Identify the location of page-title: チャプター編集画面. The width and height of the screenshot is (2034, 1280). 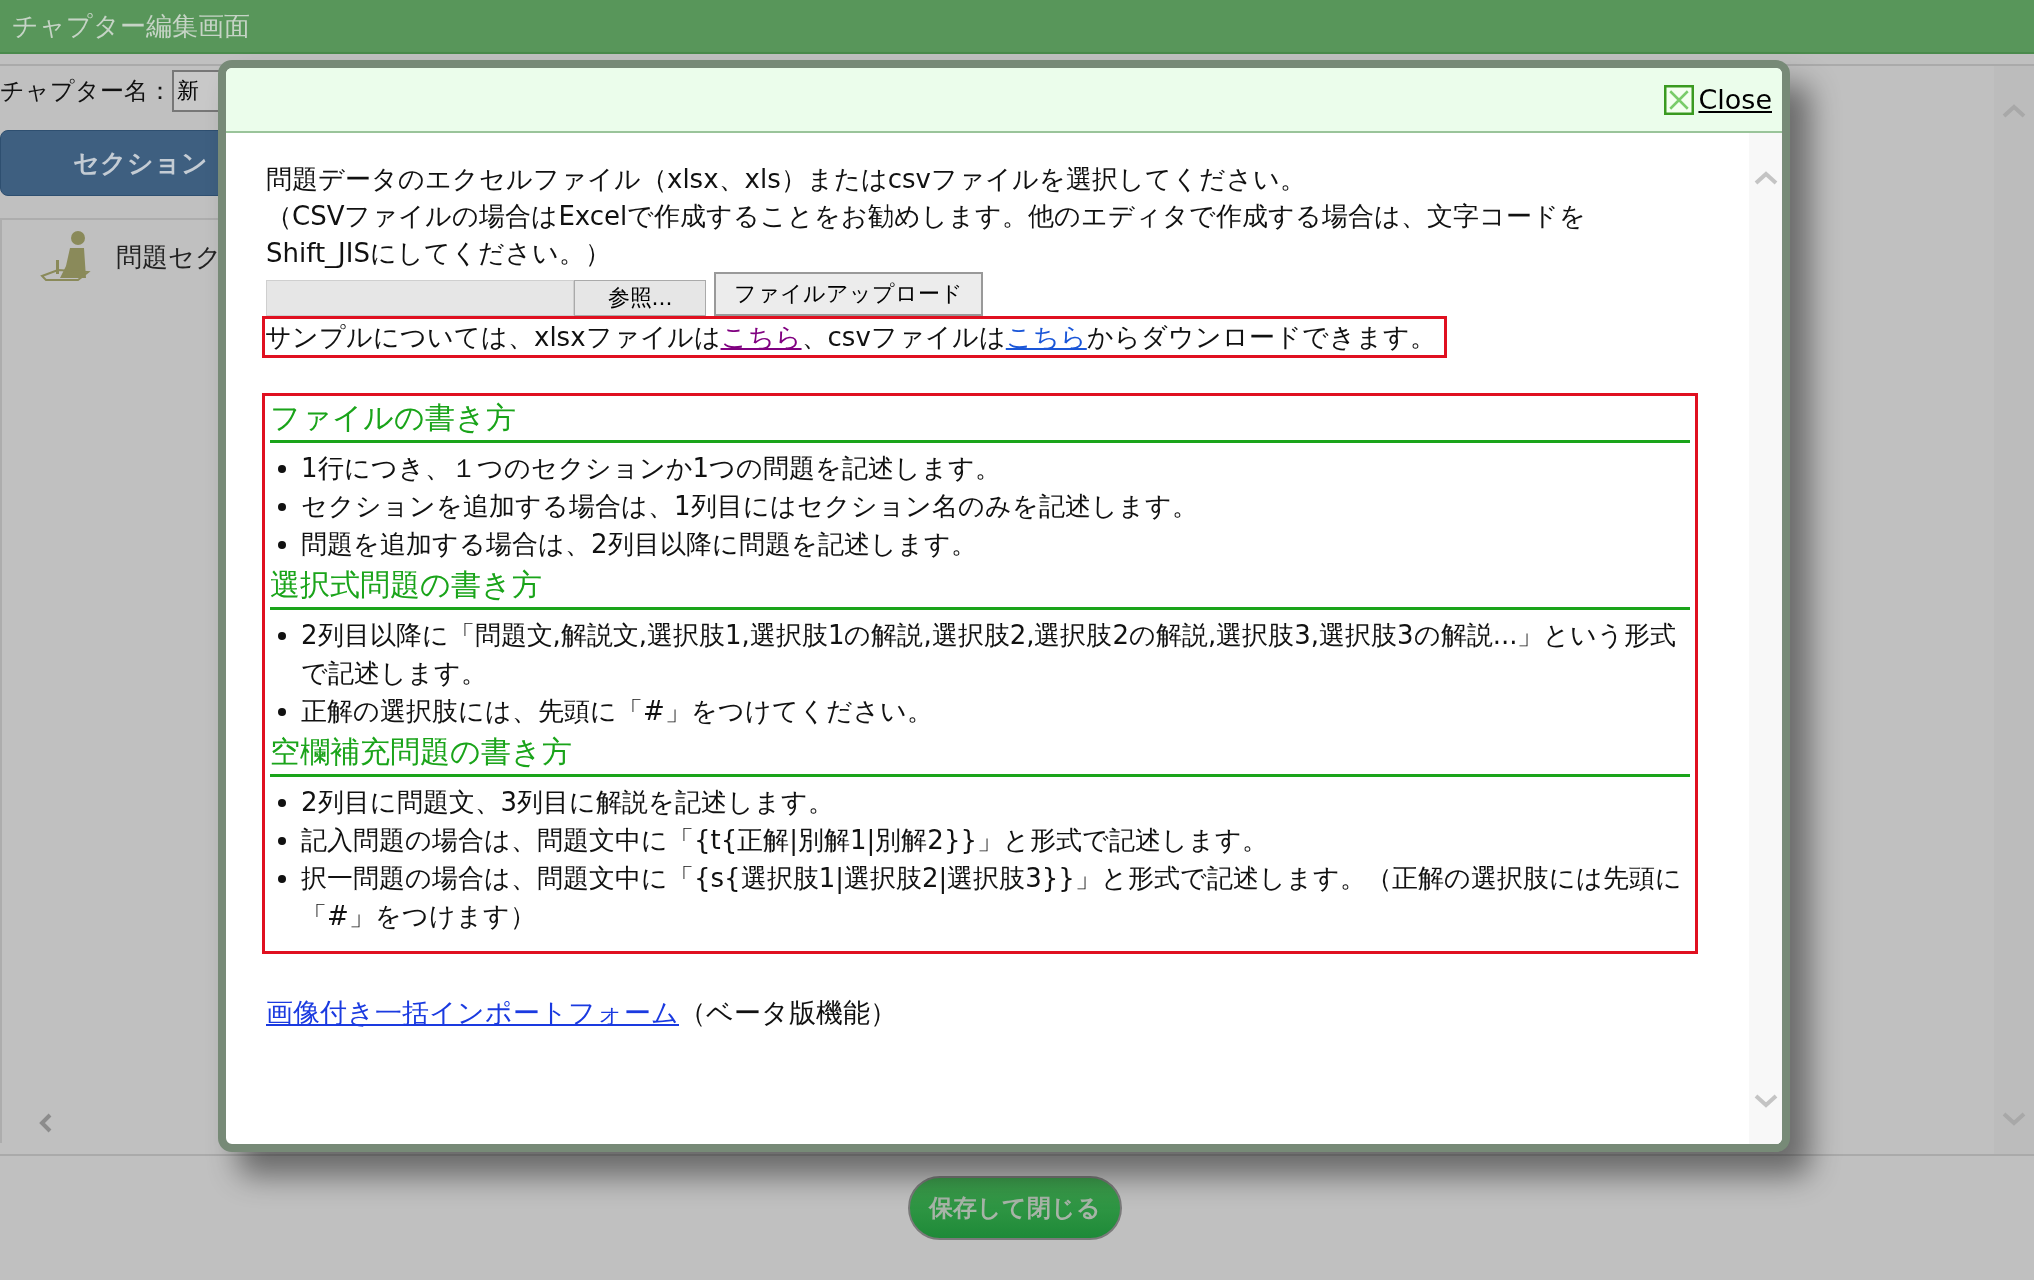
(131, 26).